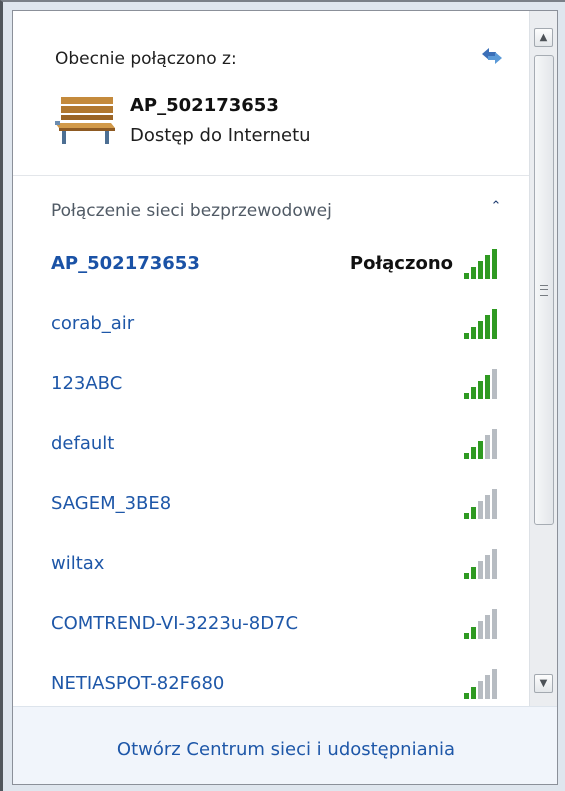  I want to click on network-item: SAGEM_3BE8, so click(271, 507).